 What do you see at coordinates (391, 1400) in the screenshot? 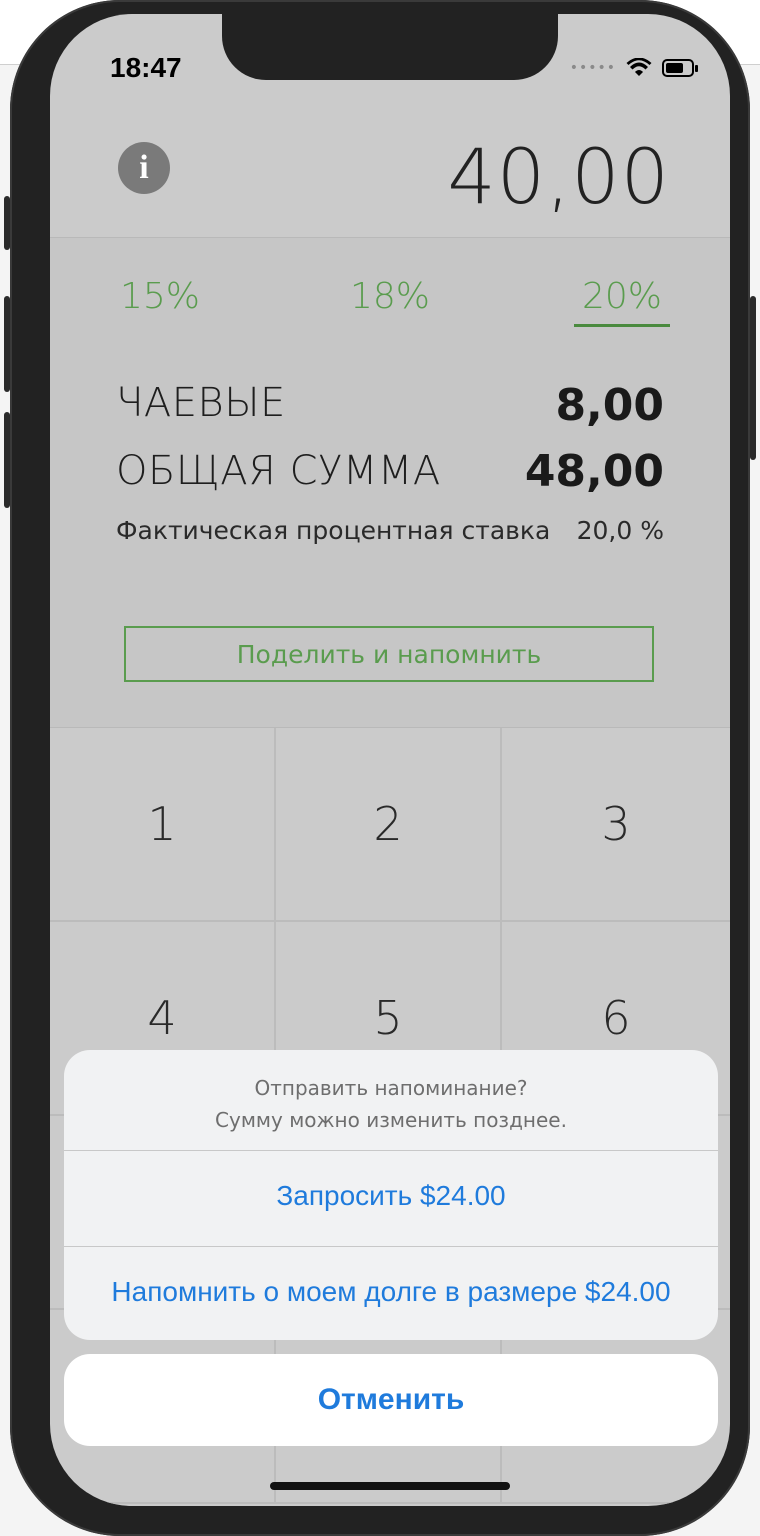
I see `cancel-button: Отменить` at bounding box center [391, 1400].